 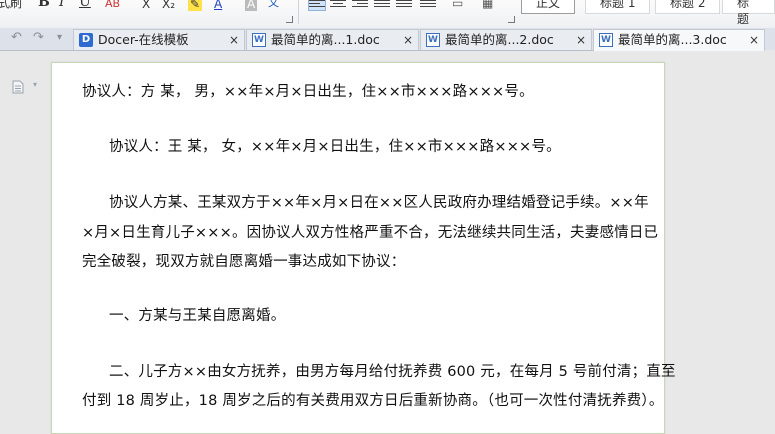 I want to click on italic-button: I, so click(x=62, y=4).